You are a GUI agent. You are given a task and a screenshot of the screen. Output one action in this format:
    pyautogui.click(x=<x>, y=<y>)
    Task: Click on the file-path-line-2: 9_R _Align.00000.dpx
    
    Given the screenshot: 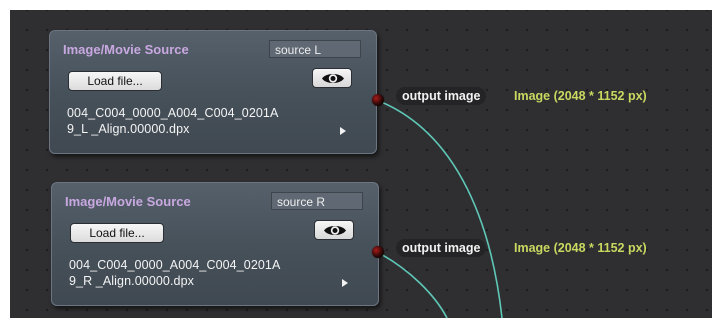 What is the action you would take?
    pyautogui.click(x=132, y=281)
    